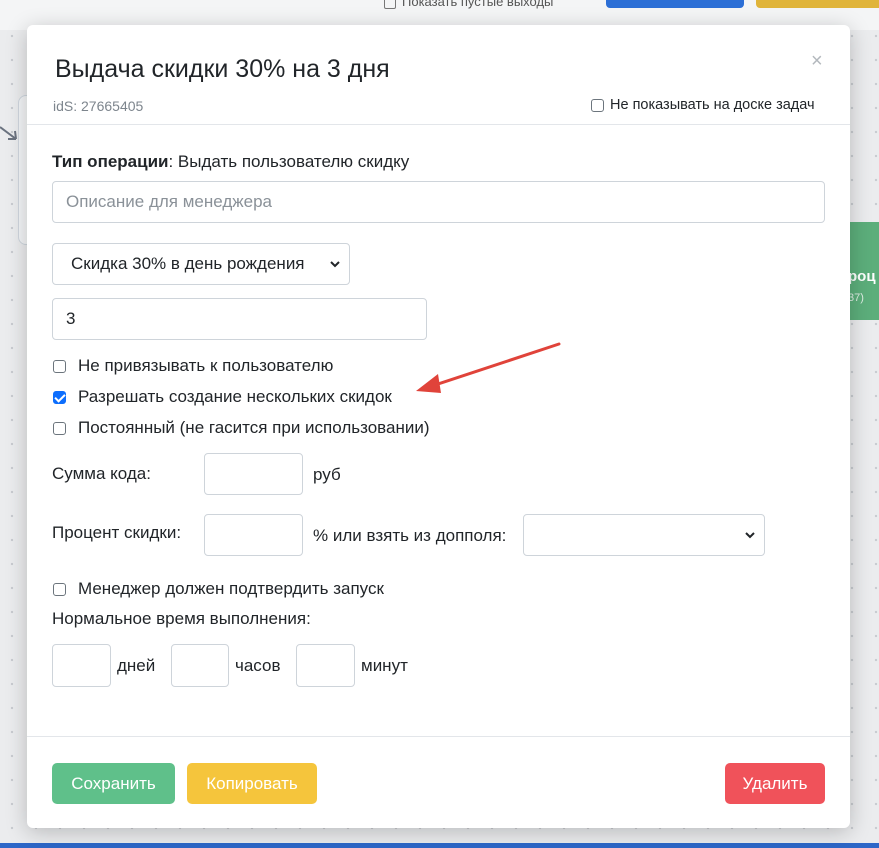  What do you see at coordinates (468, 4) in the screenshot?
I see `background-show-empty-checkbox: Показать пустые выходы` at bounding box center [468, 4].